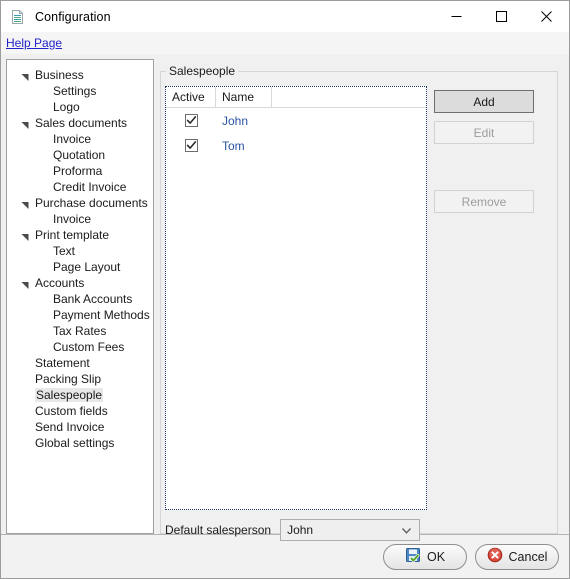  I want to click on tree-item-label: Logo, so click(66, 107).